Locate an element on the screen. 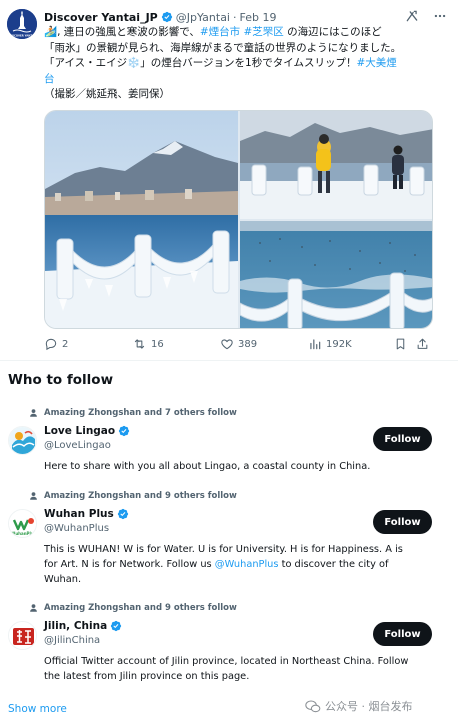 The image size is (458, 726). social-context: Amazing Zhongshan and 7 others follow is located at coordinates (133, 413).